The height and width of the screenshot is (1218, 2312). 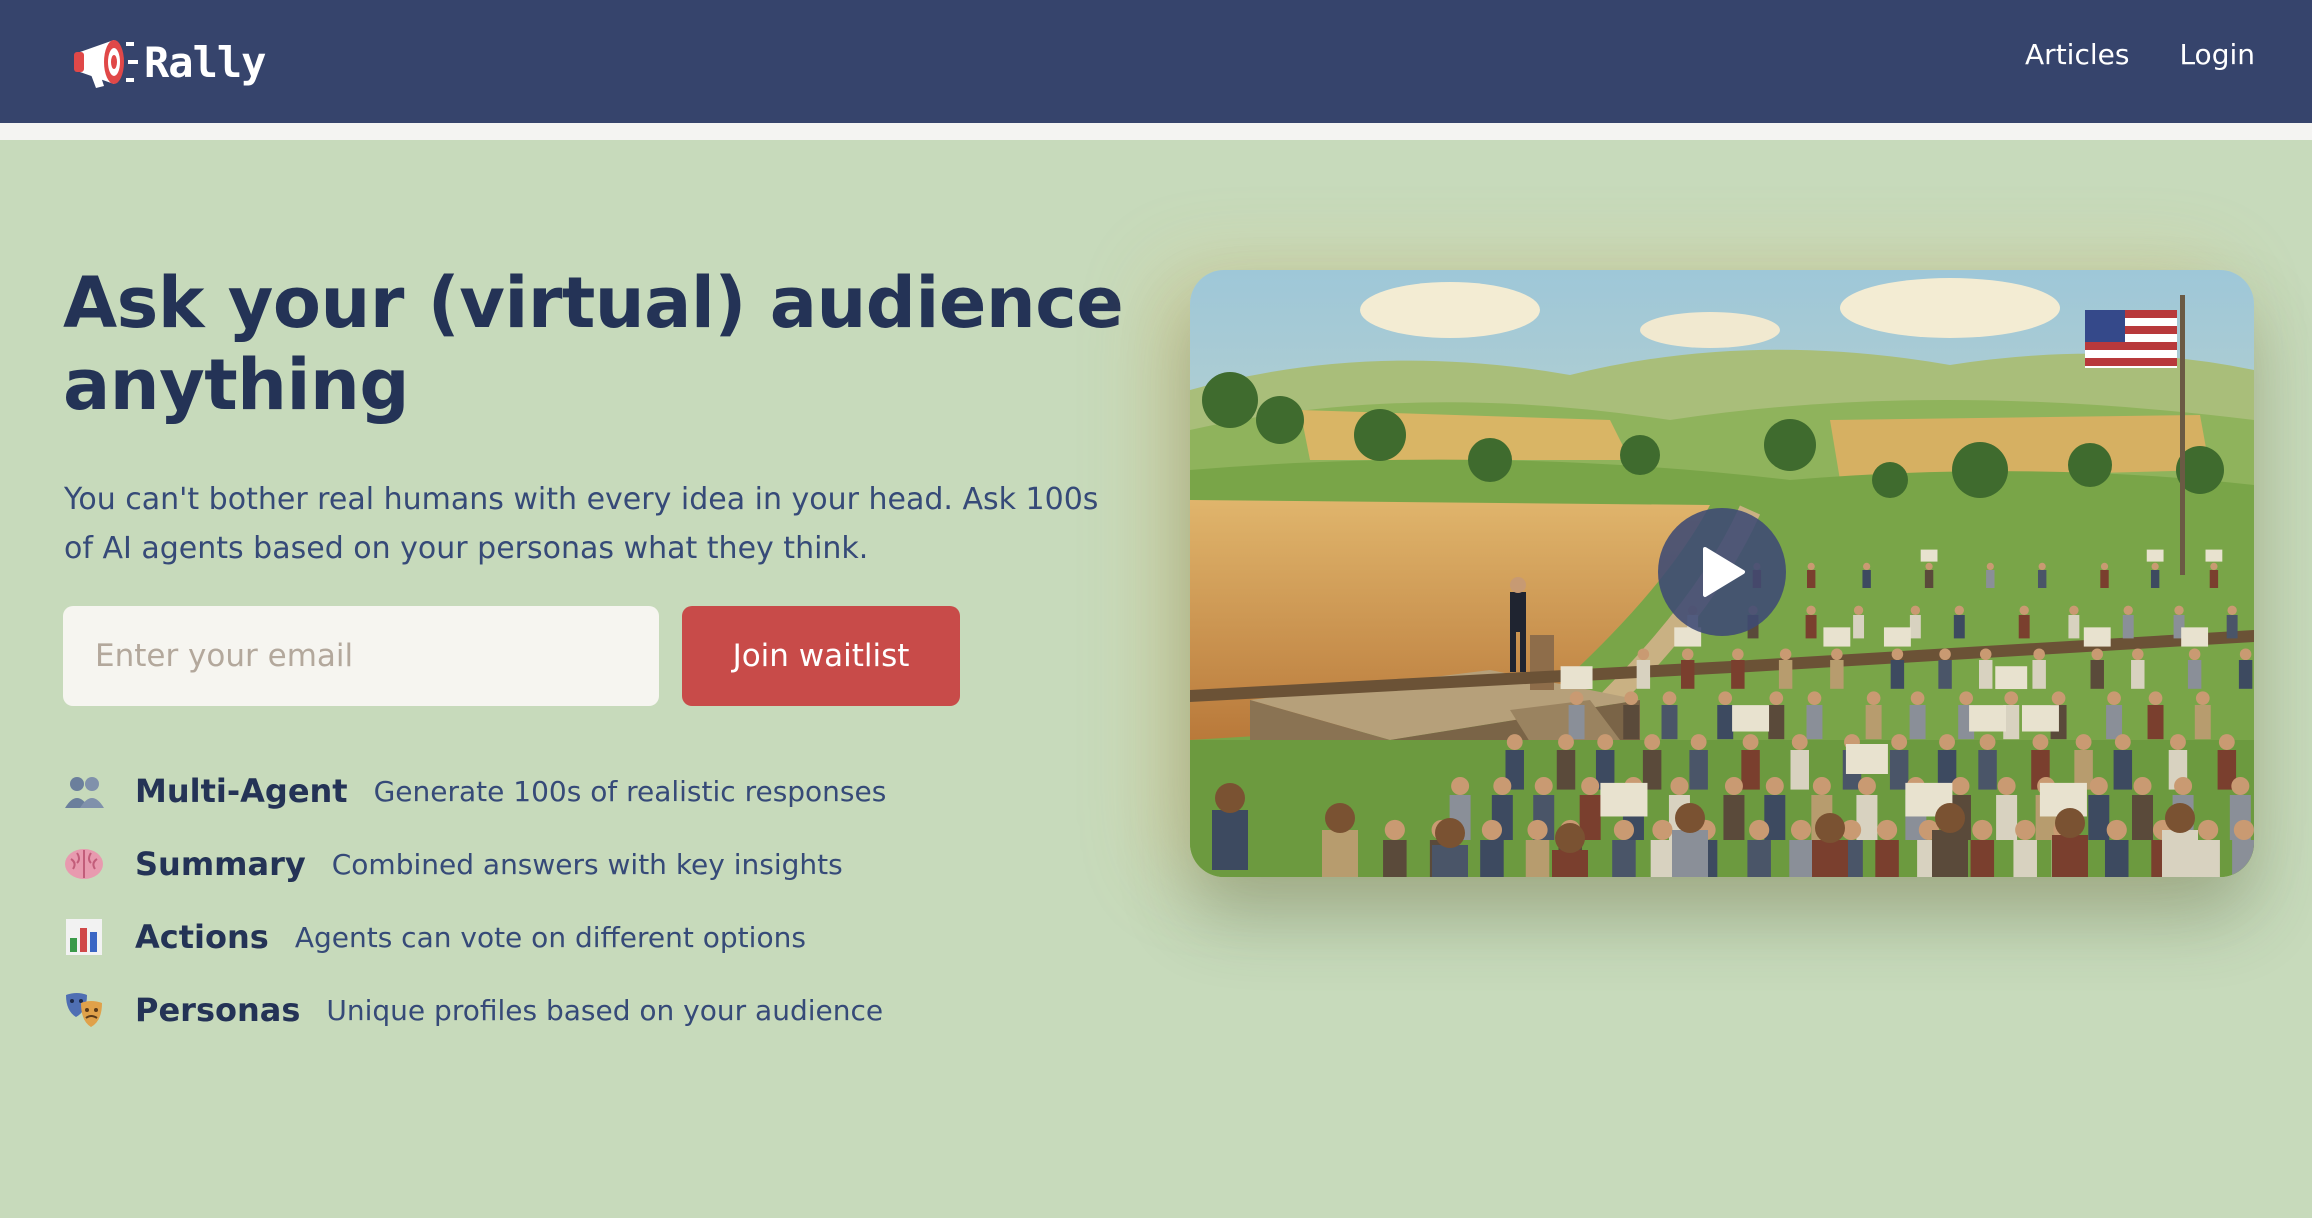 What do you see at coordinates (84, 792) in the screenshot?
I see `people-icon` at bounding box center [84, 792].